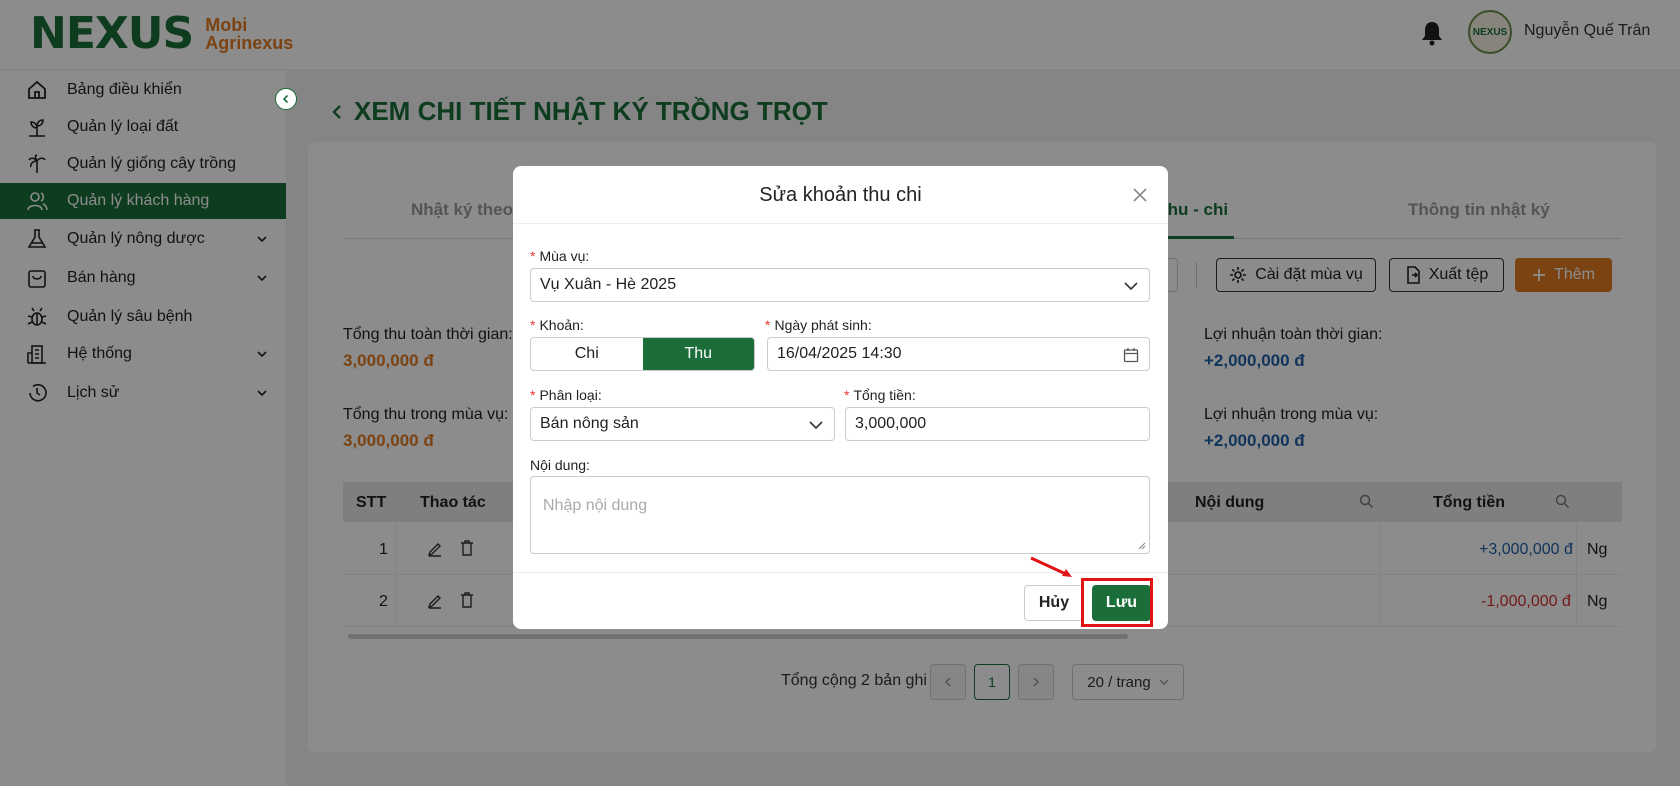 Image resolution: width=1680 pixels, height=786 pixels. I want to click on content-placeholder: Nhập nội dung, so click(595, 505).